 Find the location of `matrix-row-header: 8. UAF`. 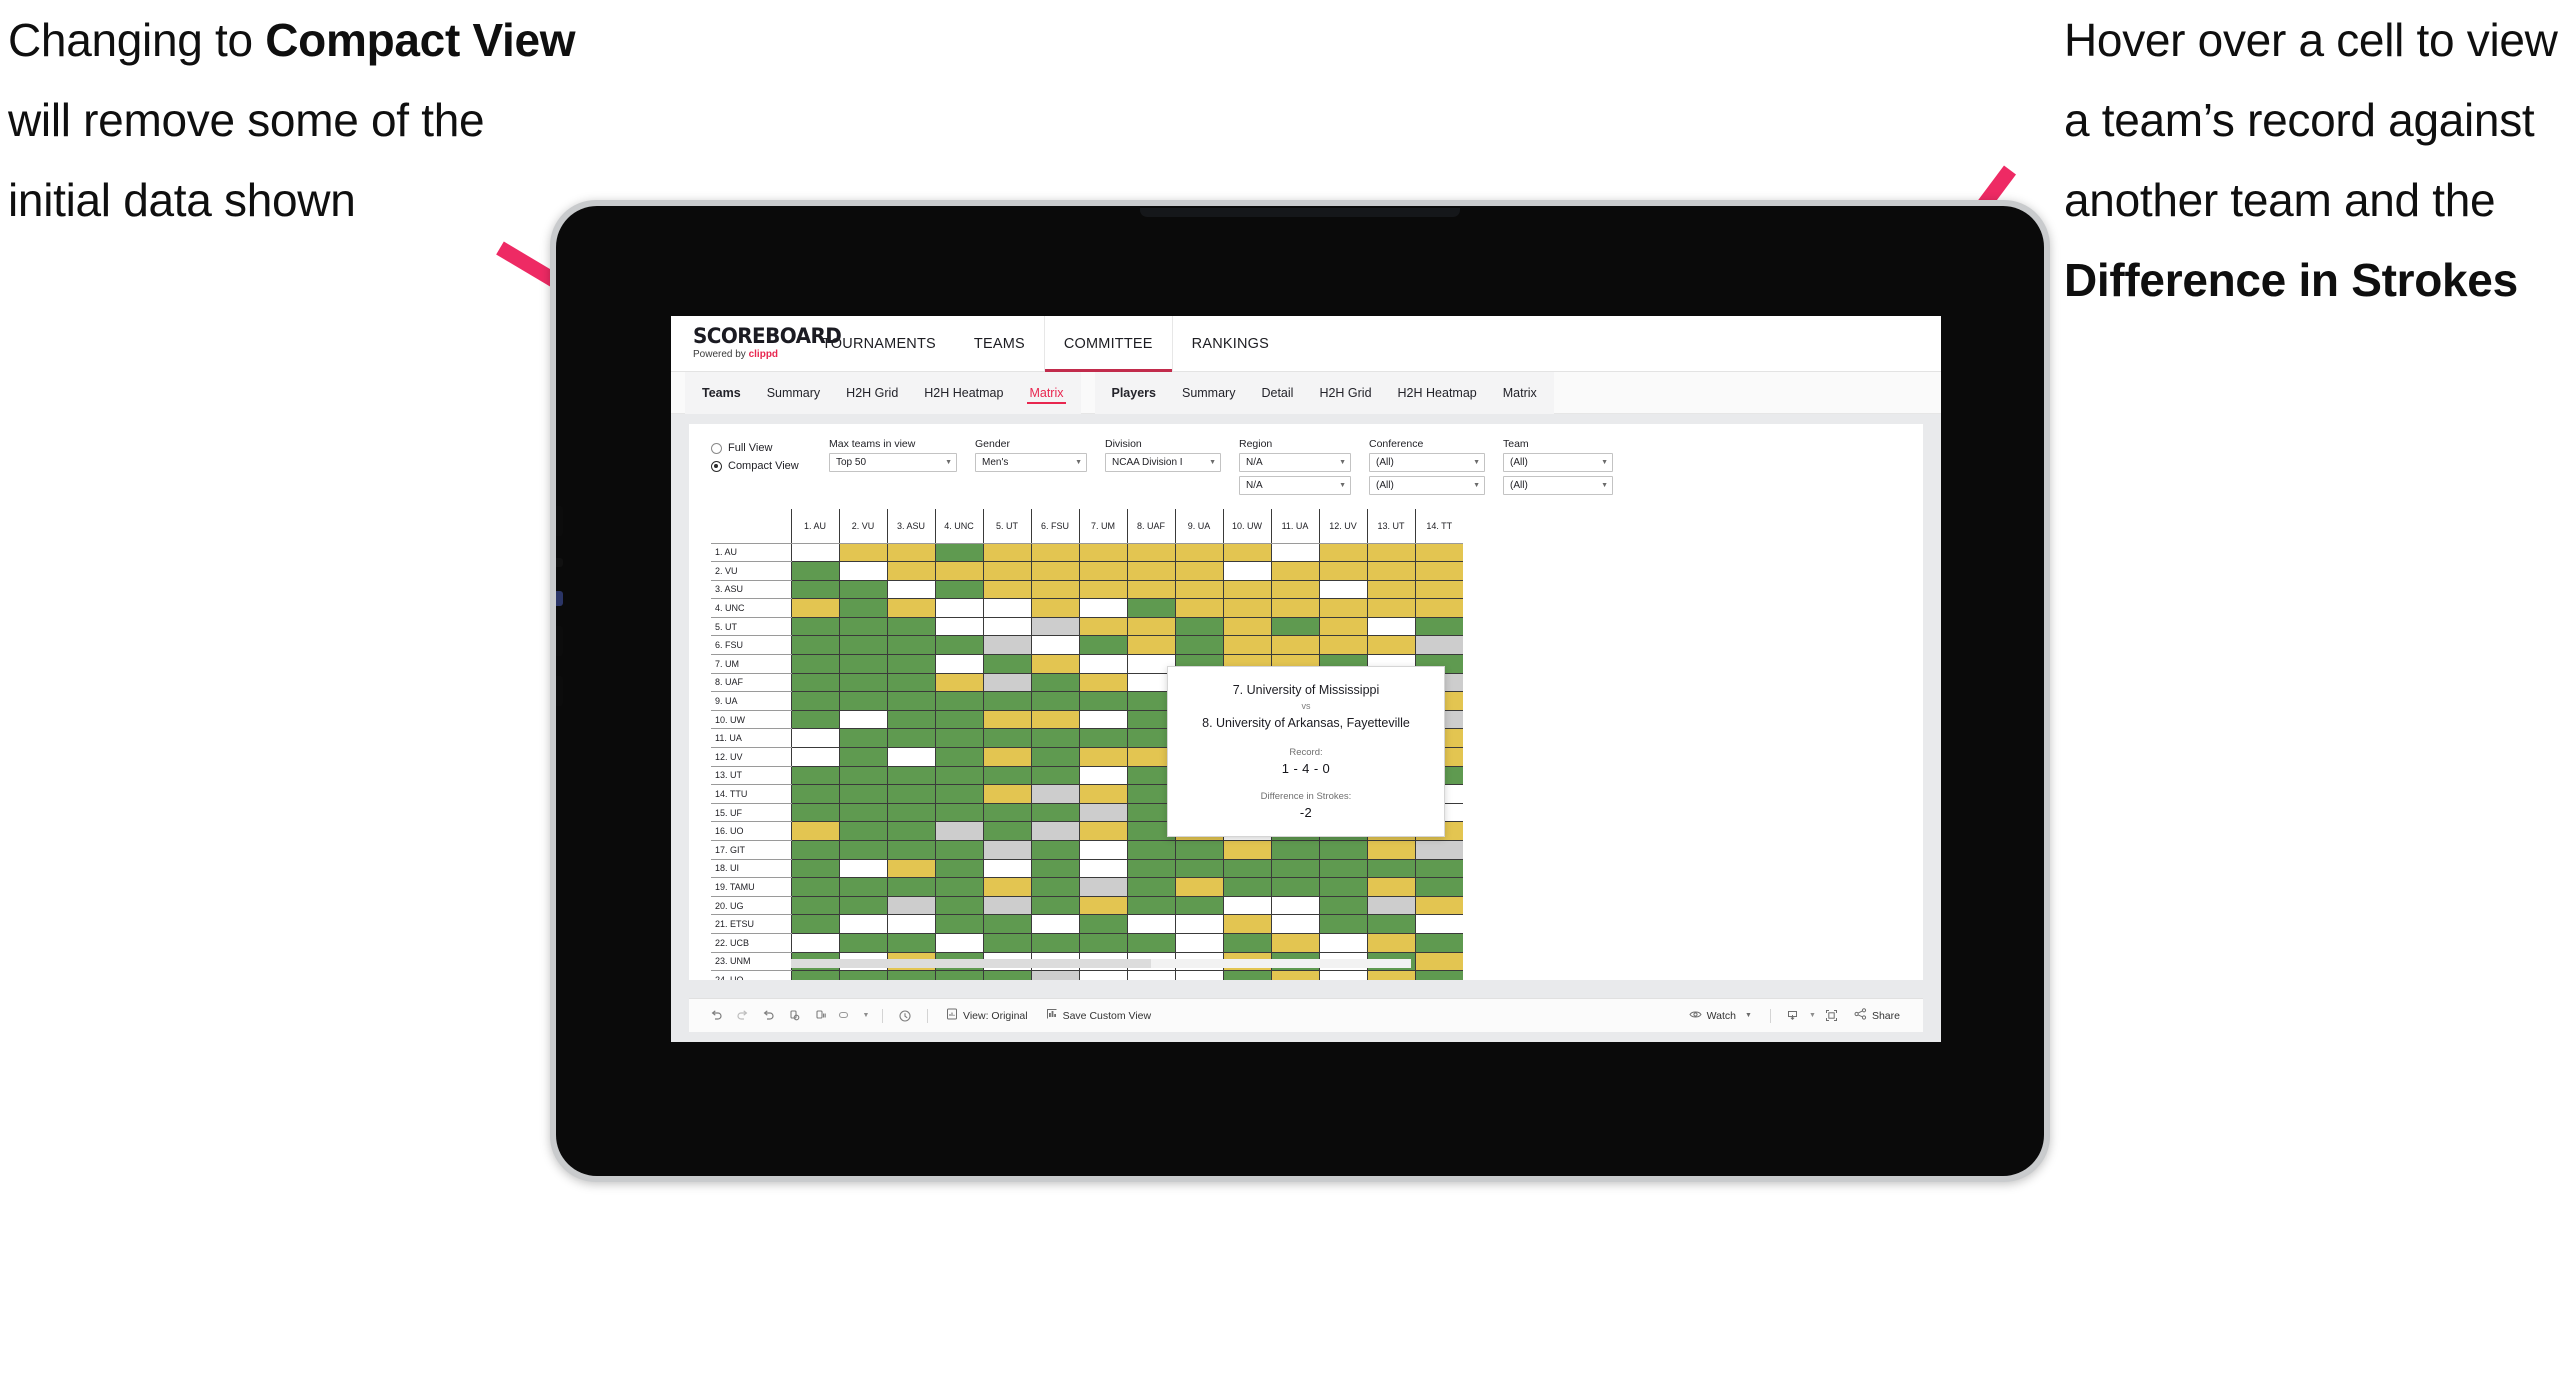

matrix-row-header: 8. UAF is located at coordinates (751, 683).